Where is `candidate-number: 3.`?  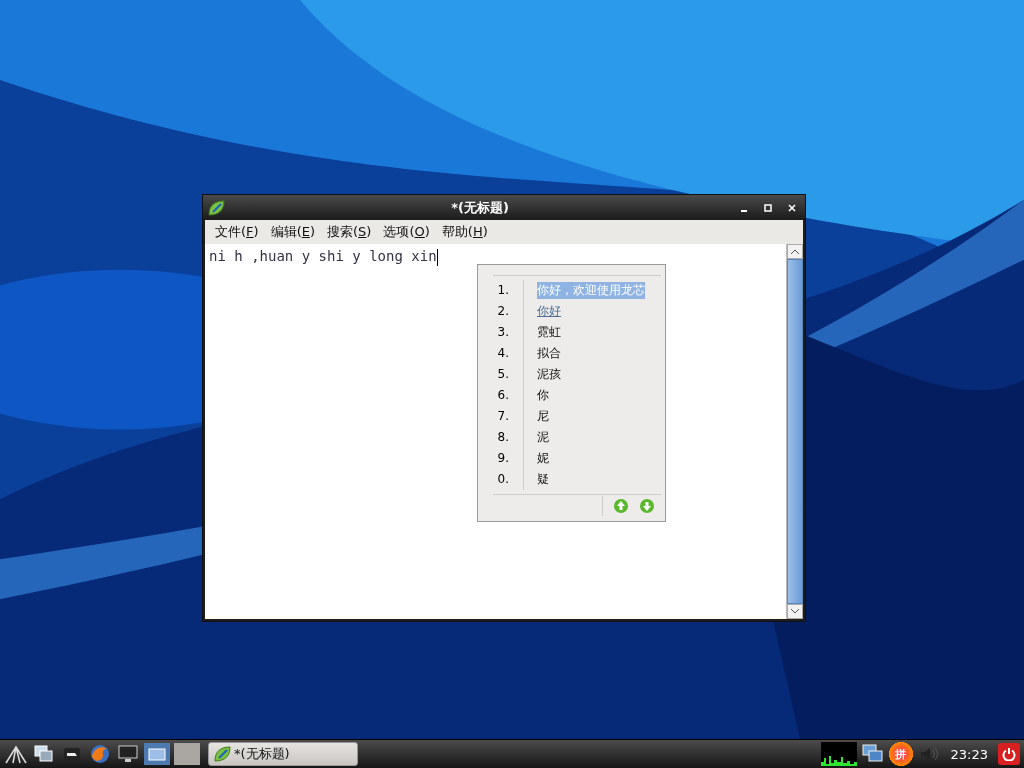
candidate-number: 3. is located at coordinates (508, 332).